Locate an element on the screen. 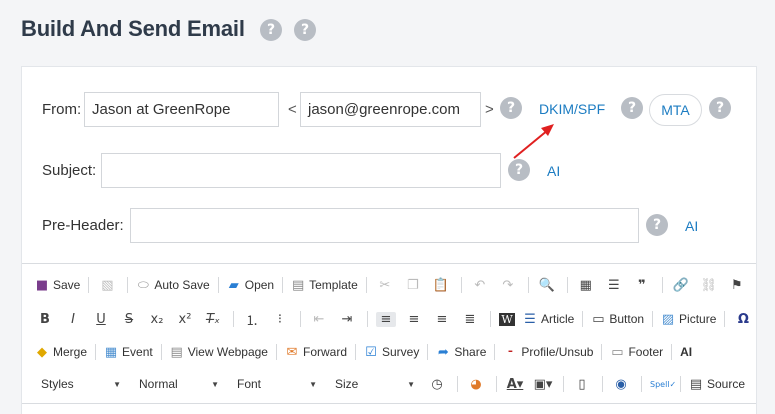  preheader-ai-link: AI is located at coordinates (691, 226).